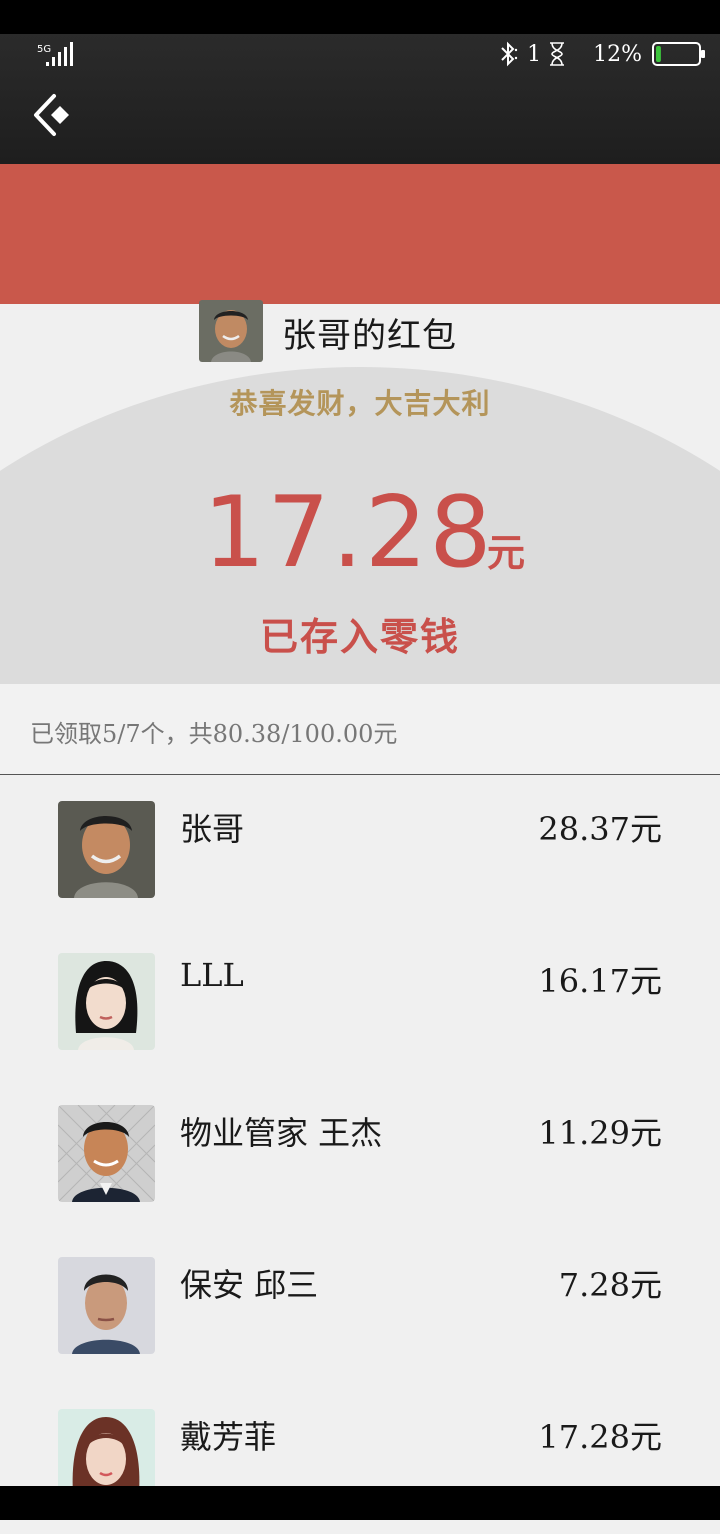  I want to click on amount-row: 17.28 元, so click(360, 533).